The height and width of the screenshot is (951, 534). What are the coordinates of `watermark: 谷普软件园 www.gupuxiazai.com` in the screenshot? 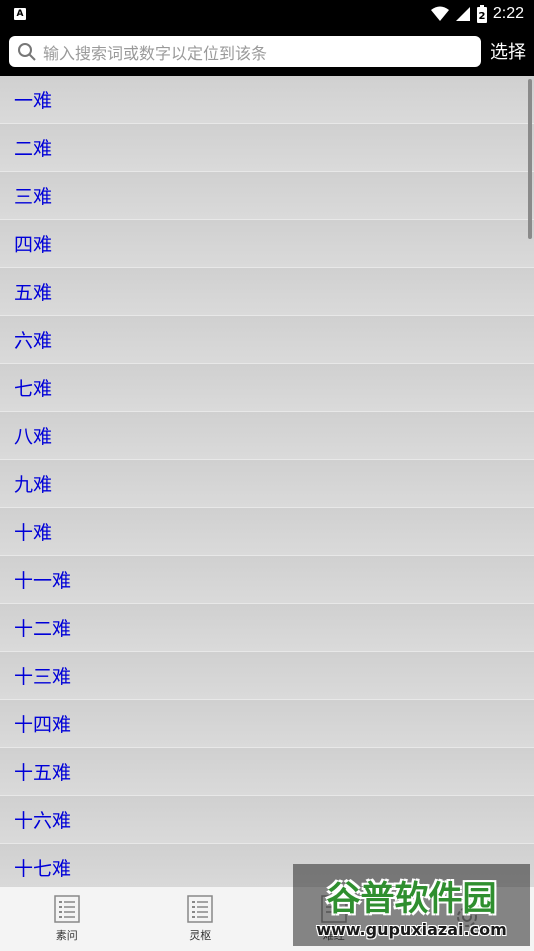 It's located at (411, 905).